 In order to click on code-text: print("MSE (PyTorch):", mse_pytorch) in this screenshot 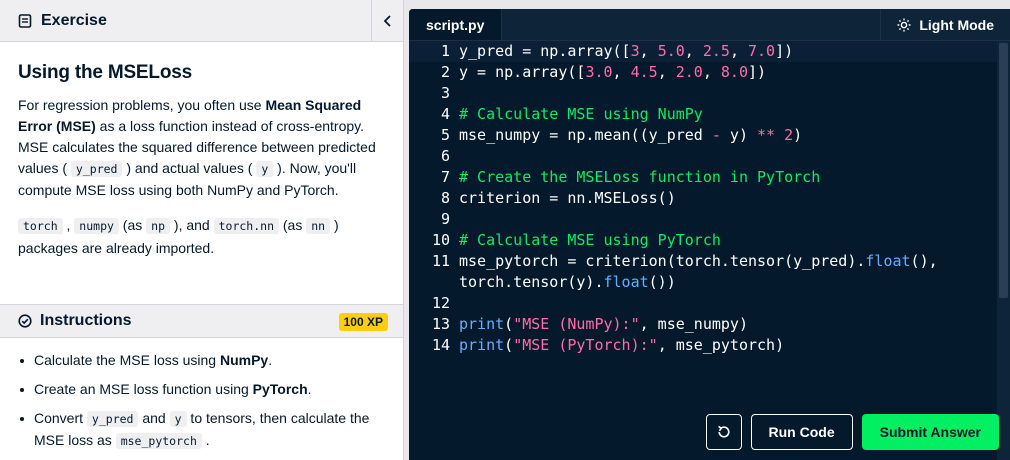, I will do `click(622, 345)`.